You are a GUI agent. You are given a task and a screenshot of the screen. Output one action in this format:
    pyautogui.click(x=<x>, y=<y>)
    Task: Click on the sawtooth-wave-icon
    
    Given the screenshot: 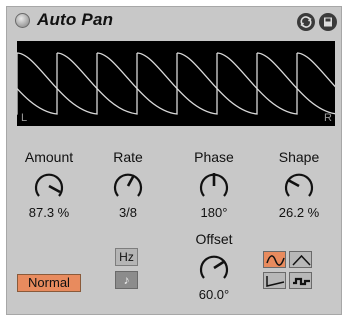 What is the action you would take?
    pyautogui.click(x=275, y=281)
    